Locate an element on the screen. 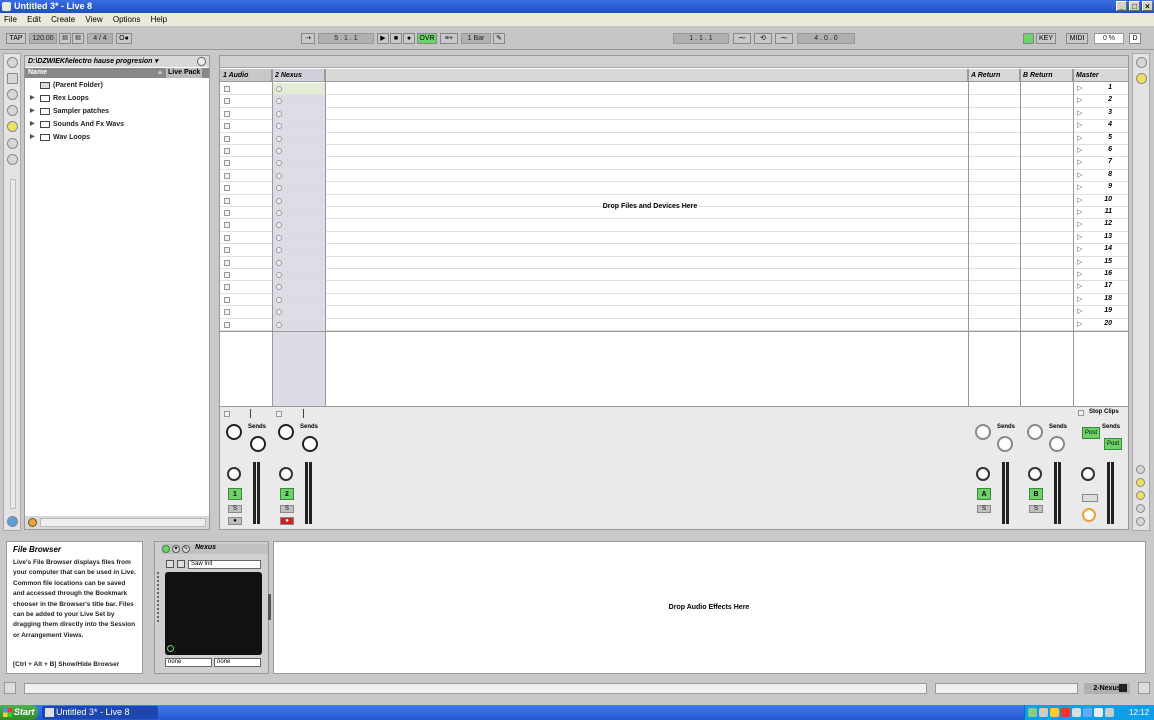 The image size is (1154, 720). scene-number: 9 is located at coordinates (1102, 186).